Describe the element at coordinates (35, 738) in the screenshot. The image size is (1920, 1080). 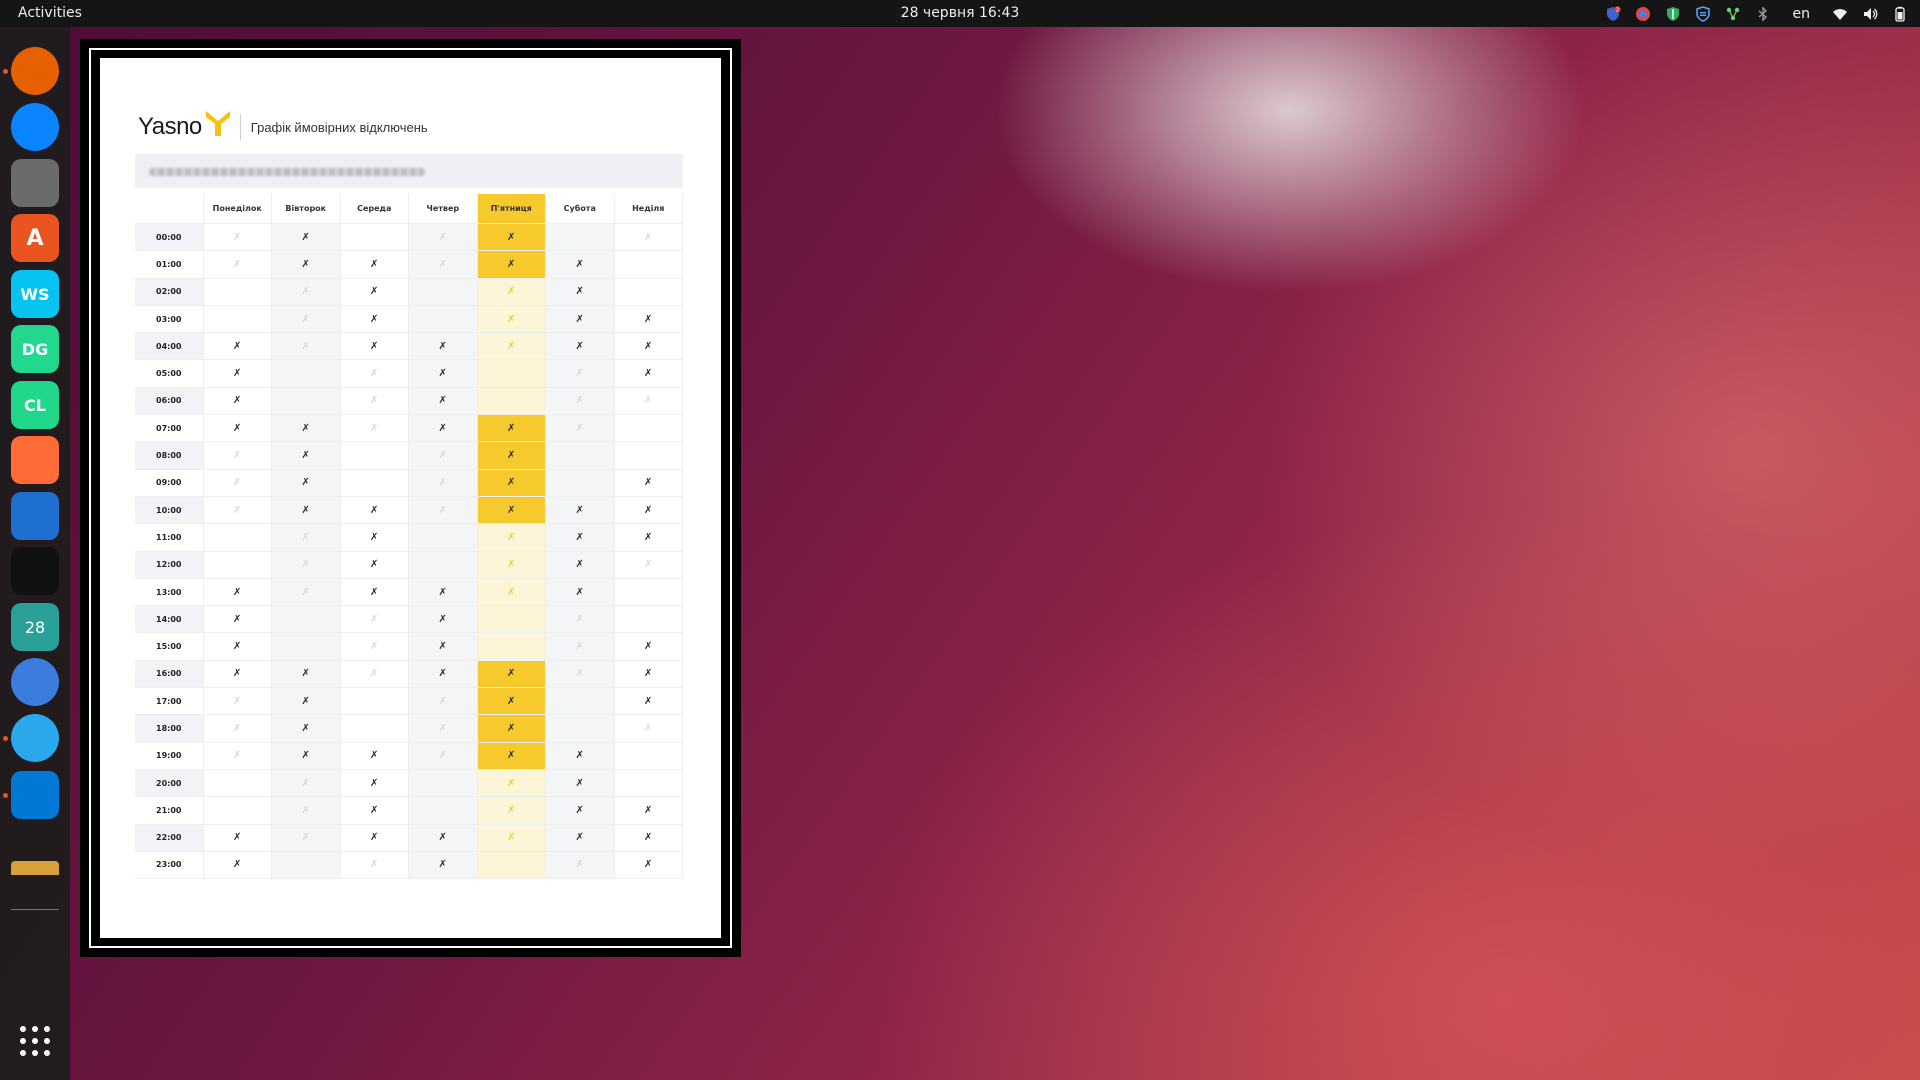
I see `dock-telegram` at that location.